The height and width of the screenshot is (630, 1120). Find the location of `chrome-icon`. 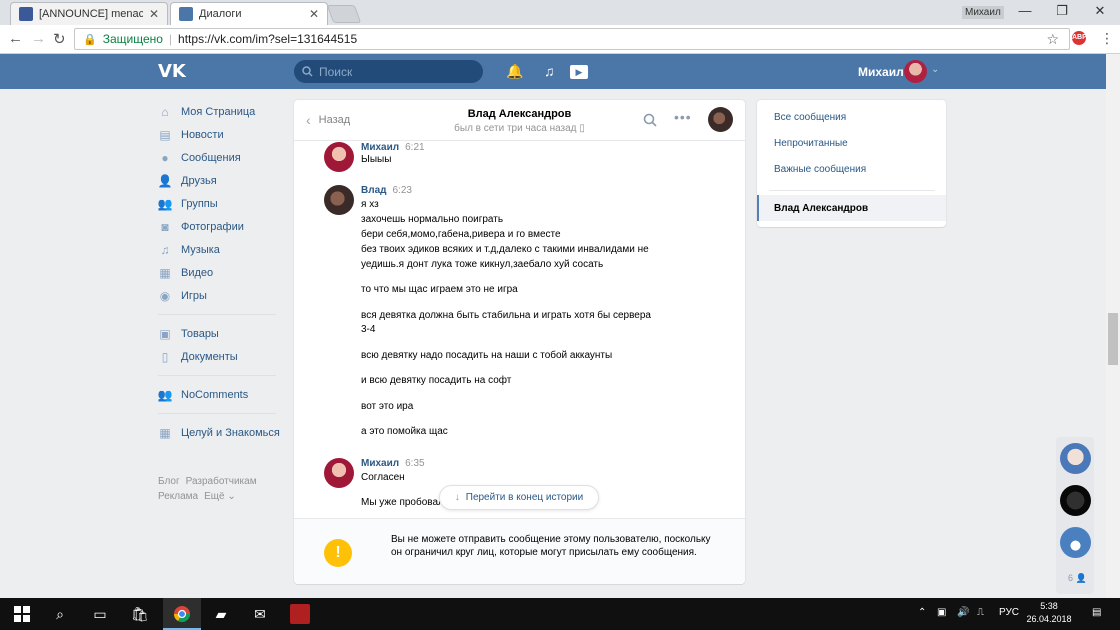

chrome-icon is located at coordinates (182, 614).